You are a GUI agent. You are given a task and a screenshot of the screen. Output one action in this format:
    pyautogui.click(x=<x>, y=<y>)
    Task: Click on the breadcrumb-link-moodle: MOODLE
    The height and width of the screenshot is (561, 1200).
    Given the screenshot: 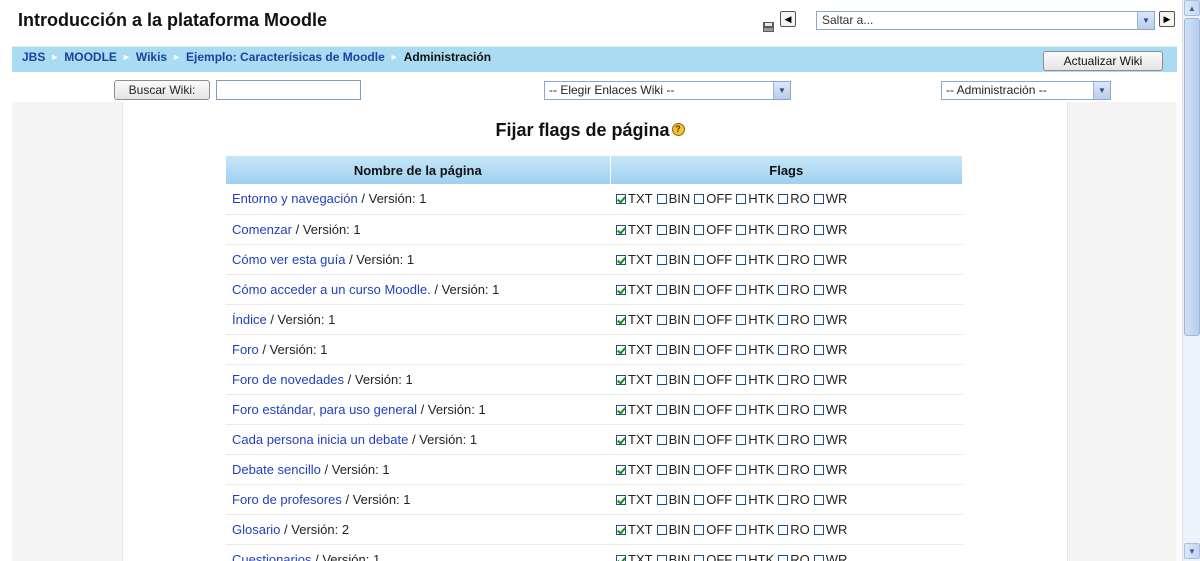 What is the action you would take?
    pyautogui.click(x=90, y=57)
    